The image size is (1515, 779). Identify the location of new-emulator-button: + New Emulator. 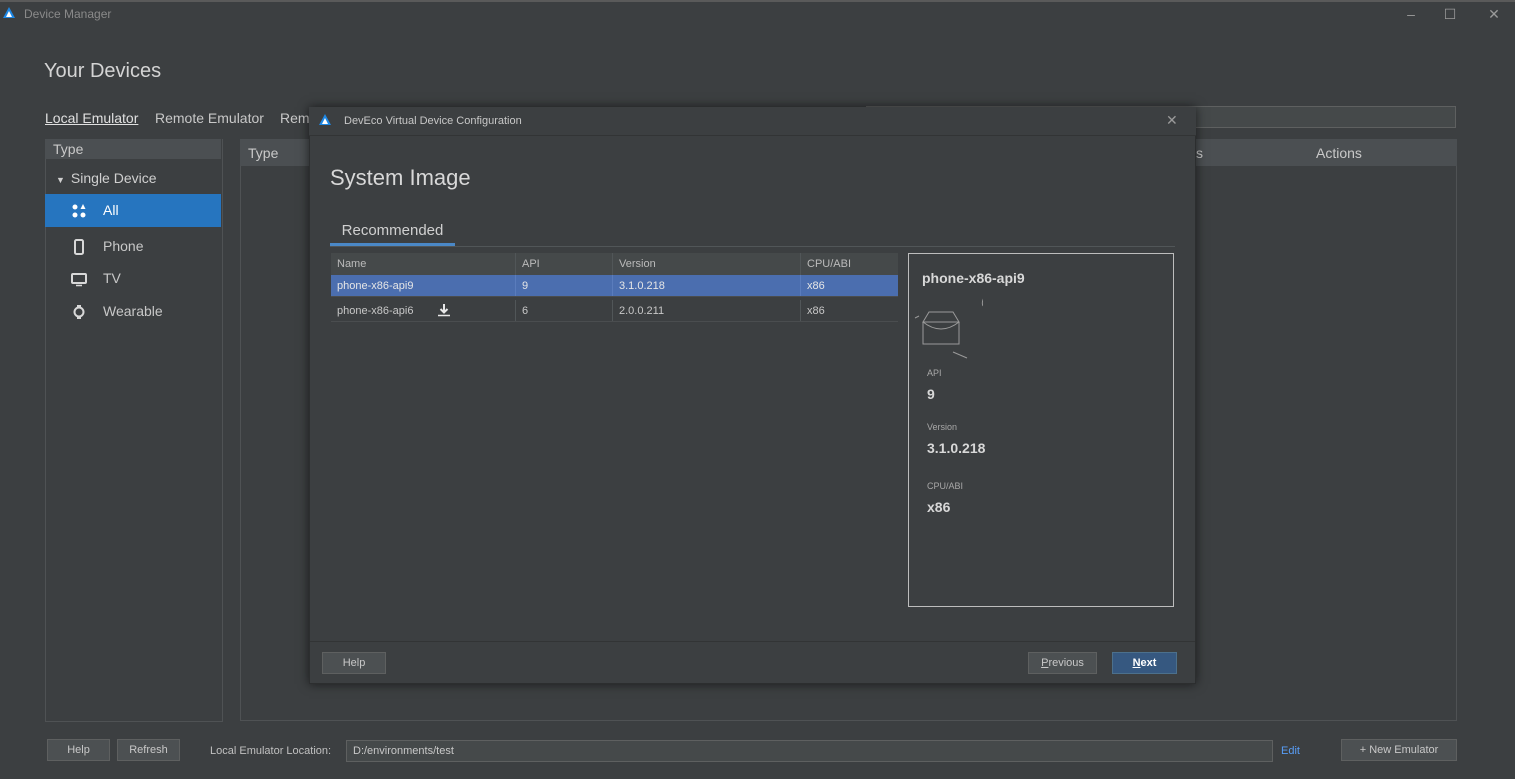
(1399, 750).